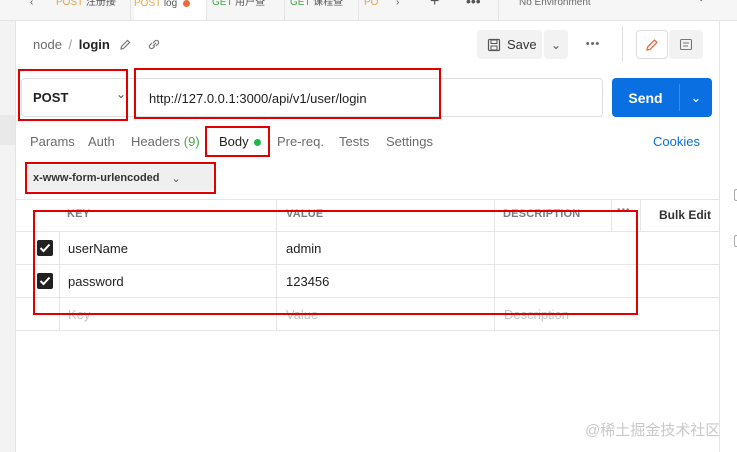 The height and width of the screenshot is (452, 737). Describe the element at coordinates (94, 44) in the screenshot. I see `breadcrumb-current: login` at that location.